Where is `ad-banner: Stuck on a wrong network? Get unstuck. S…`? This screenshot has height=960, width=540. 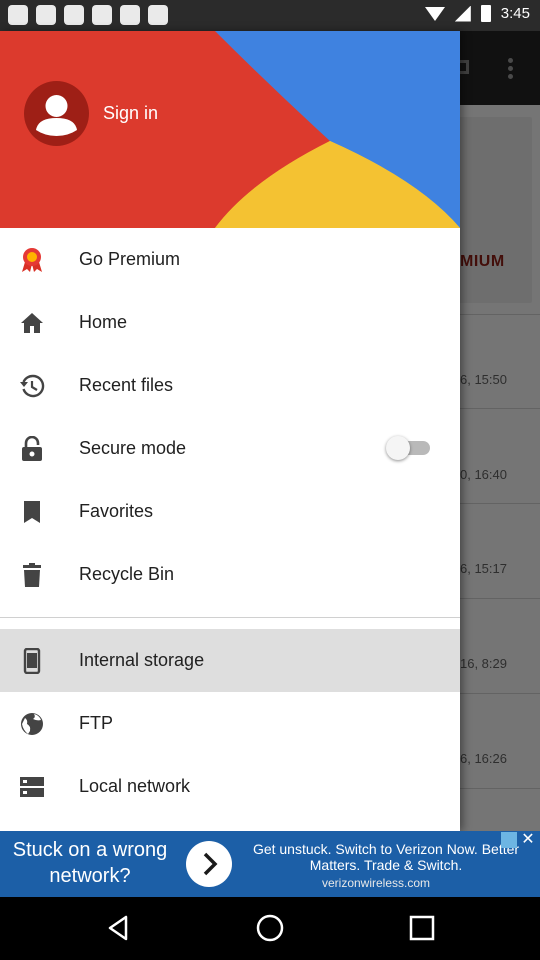 ad-banner: Stuck on a wrong network? Get unstuck. S… is located at coordinates (270, 864).